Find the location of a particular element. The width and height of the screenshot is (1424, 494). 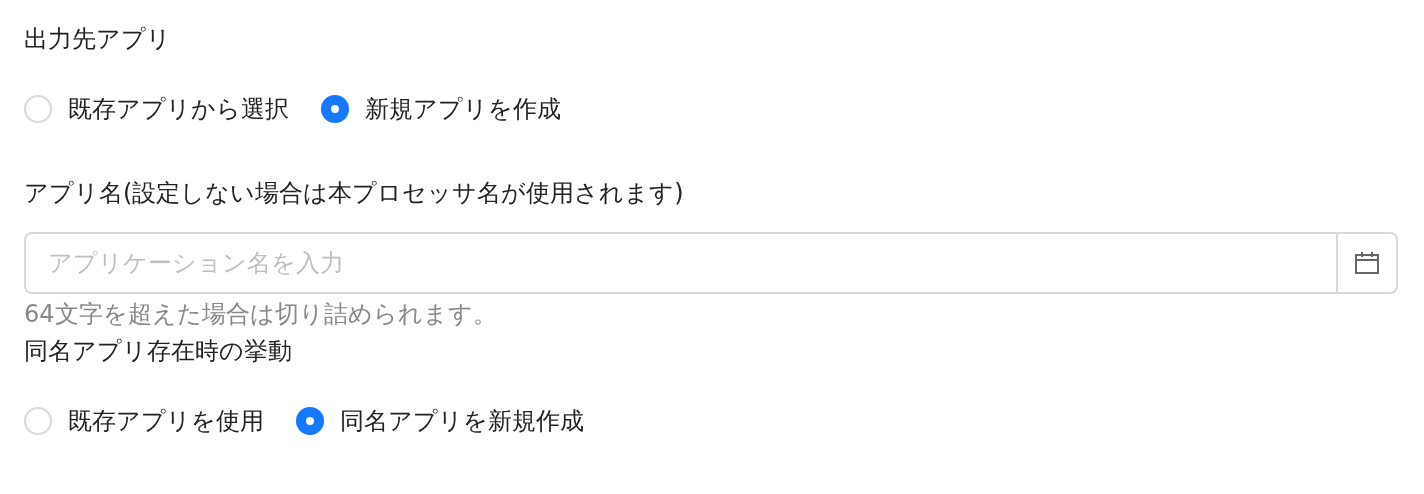

radio-option: 既存アプリを使用 is located at coordinates (144, 421).